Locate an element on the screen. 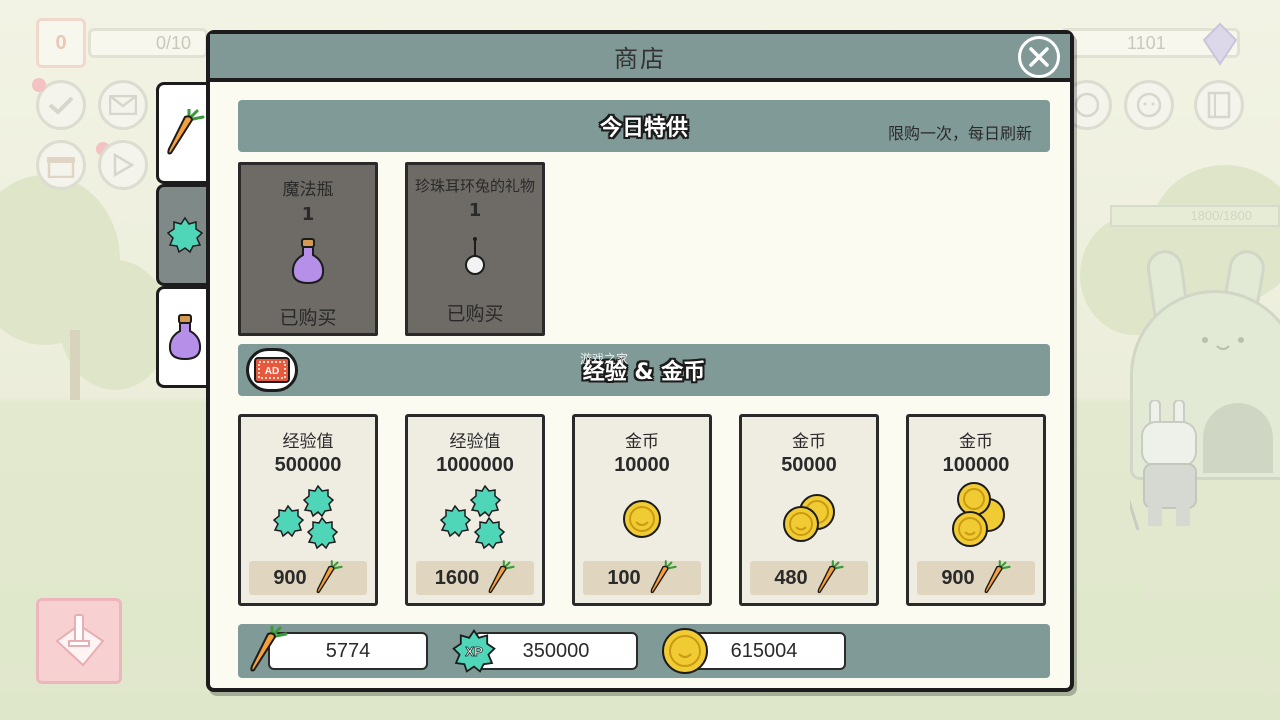  exp-progress: 0/10 is located at coordinates (148, 43).